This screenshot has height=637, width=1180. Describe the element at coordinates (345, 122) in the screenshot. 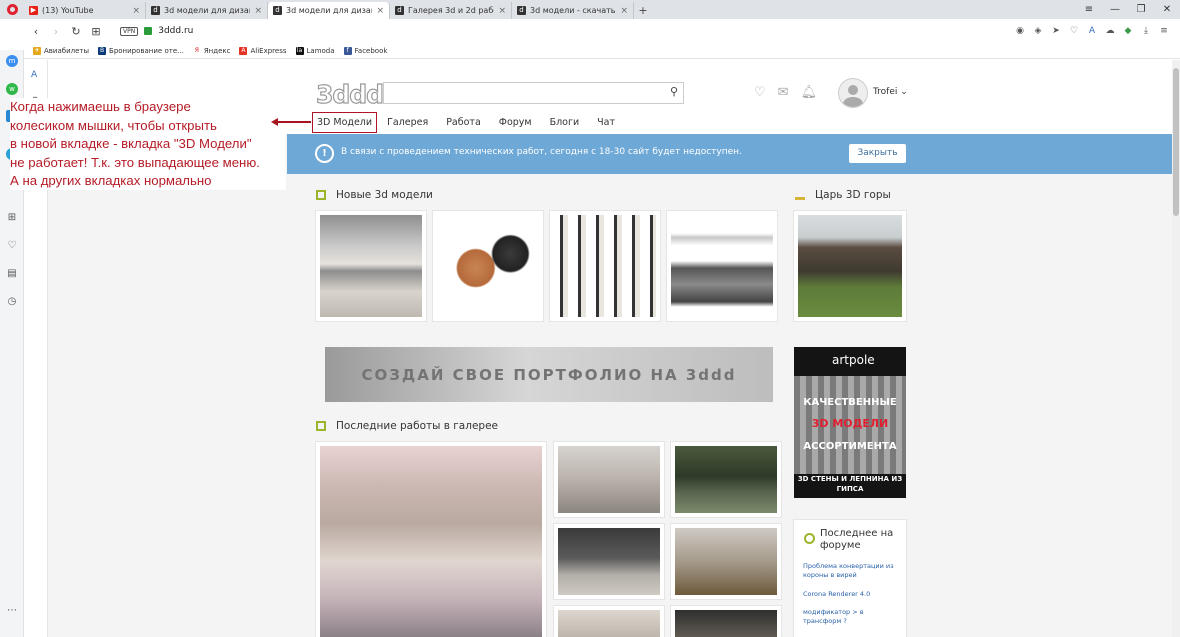

I see `menu-3d-models: 3D Модели` at that location.